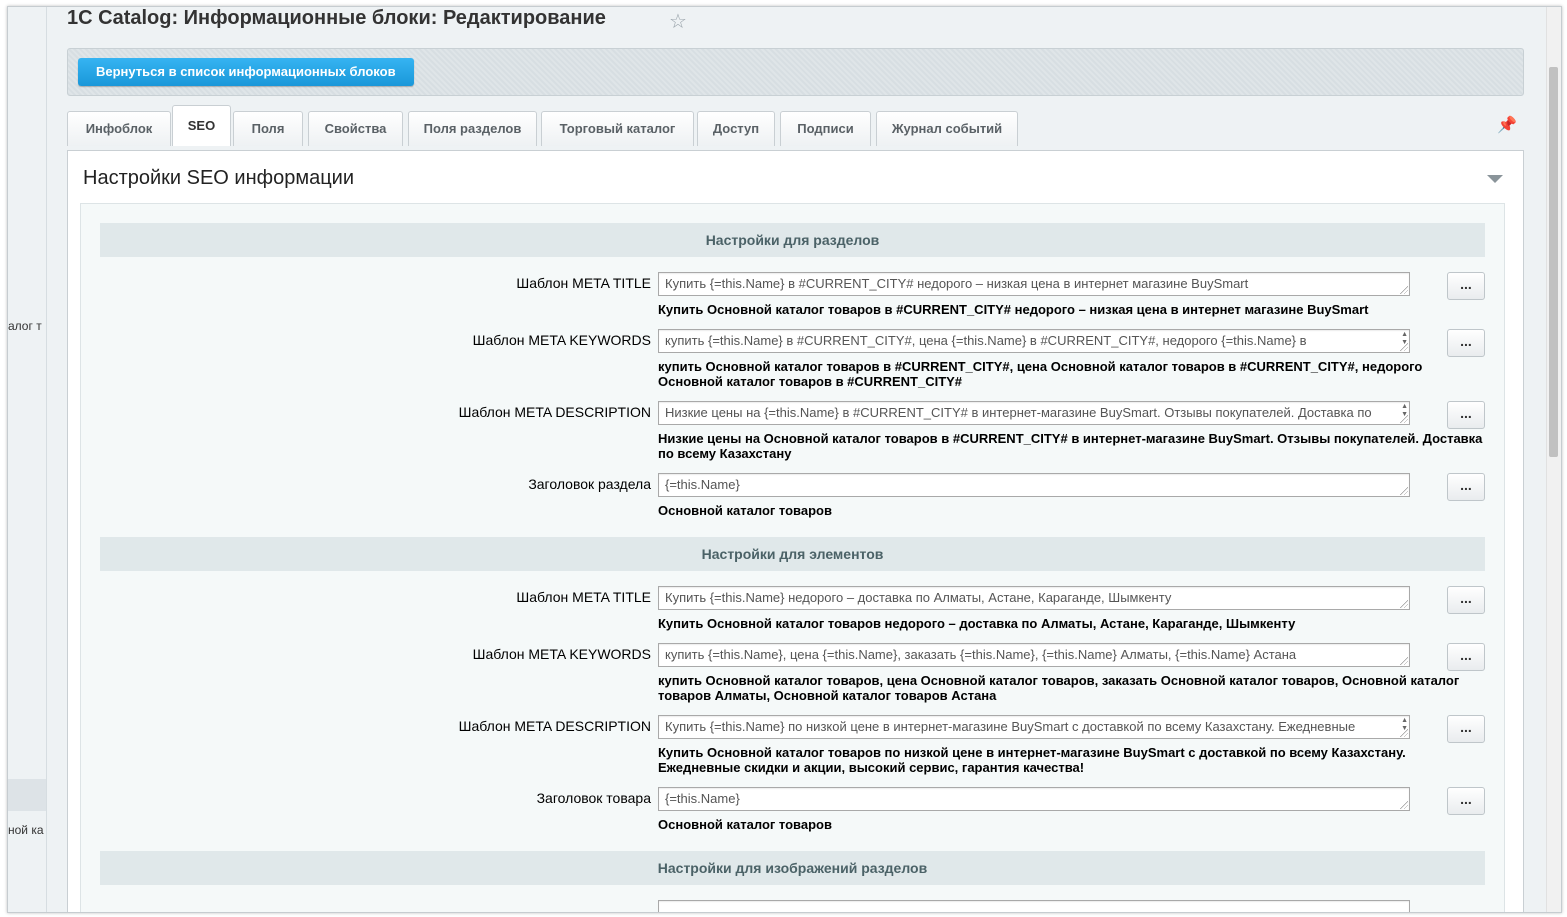  I want to click on scrollbar-thumb, so click(1553, 262).